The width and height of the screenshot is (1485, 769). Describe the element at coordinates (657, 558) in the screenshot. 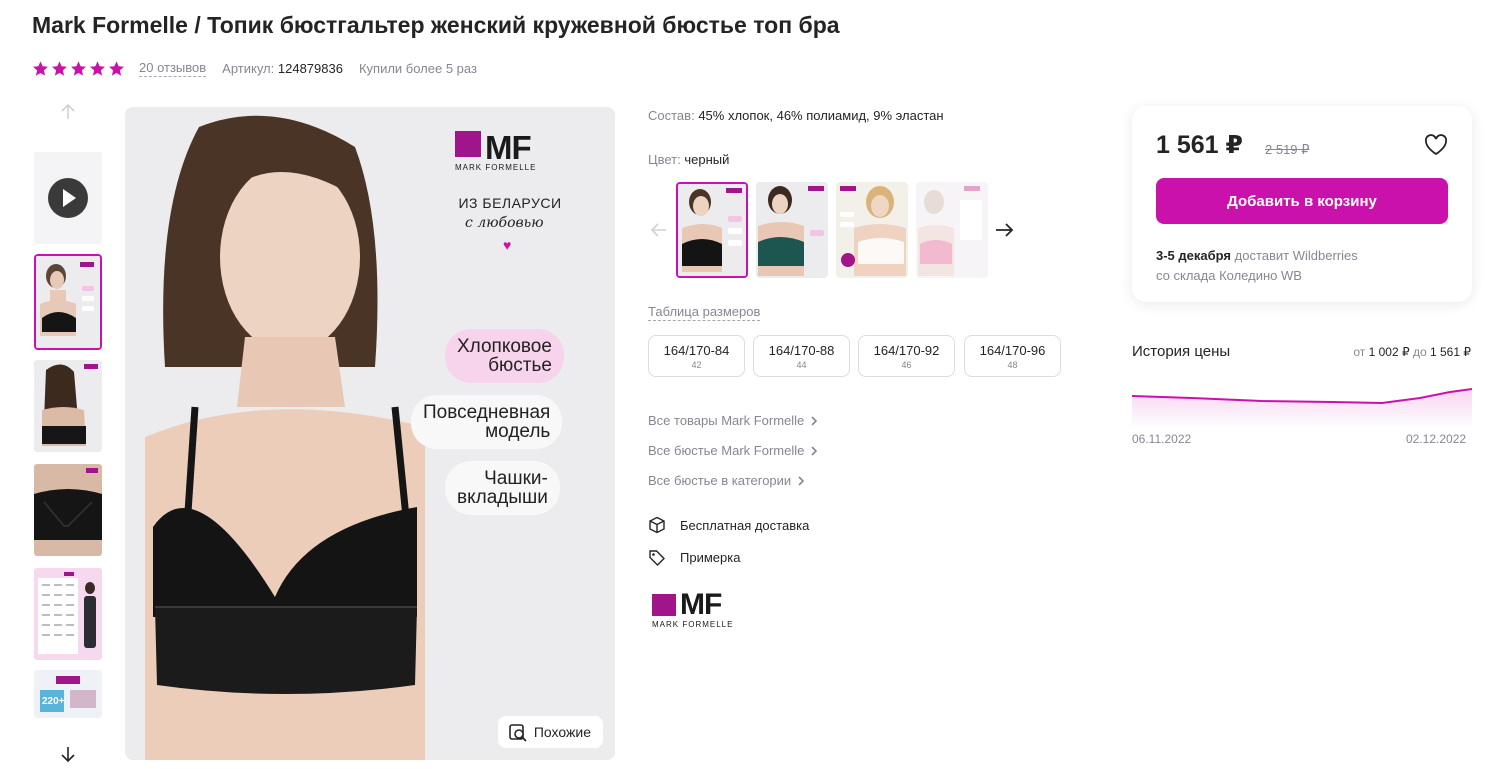

I see `tag-icon` at that location.